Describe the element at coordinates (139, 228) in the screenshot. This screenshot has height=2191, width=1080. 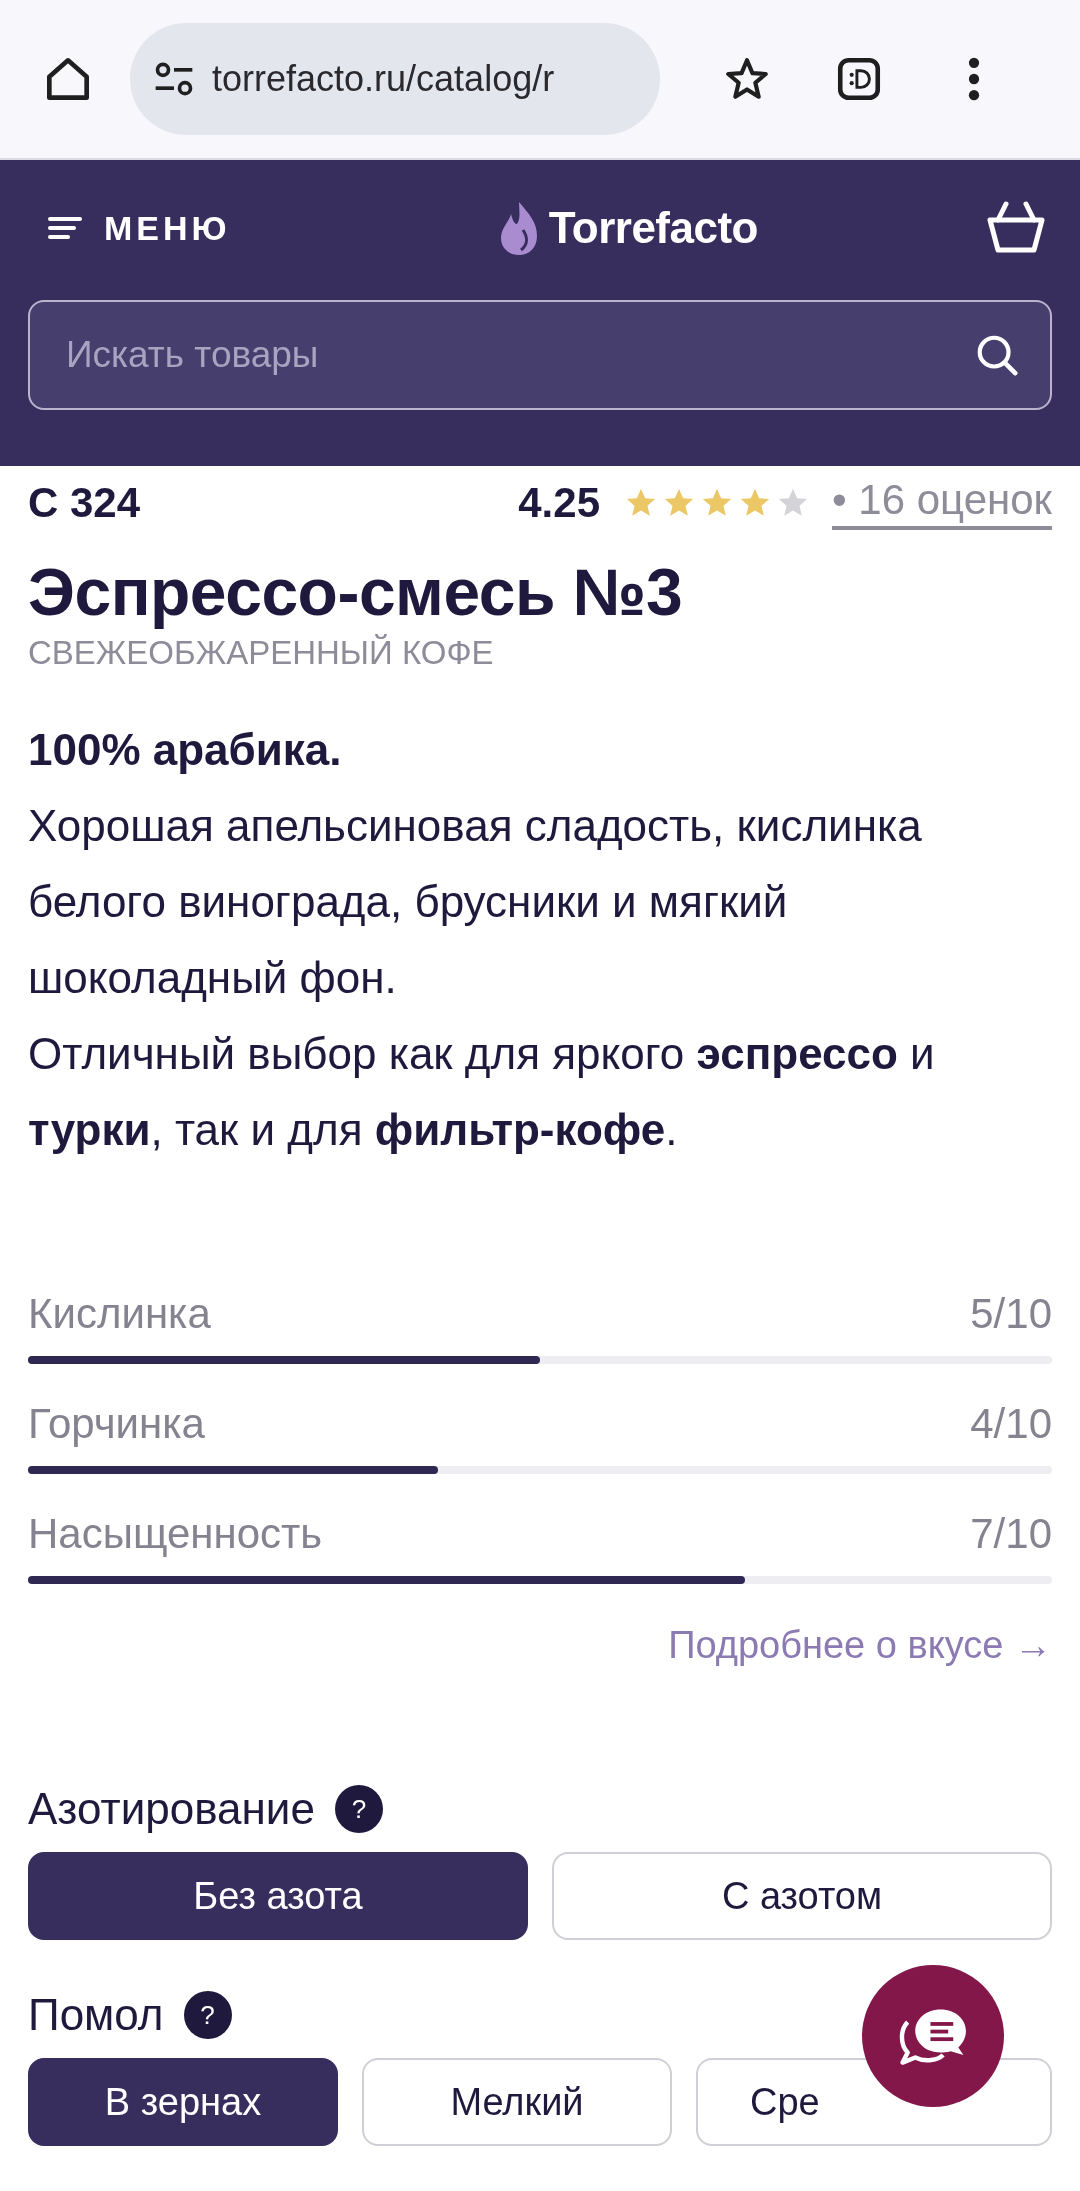
I see `menu-button: МЕНЮ` at that location.